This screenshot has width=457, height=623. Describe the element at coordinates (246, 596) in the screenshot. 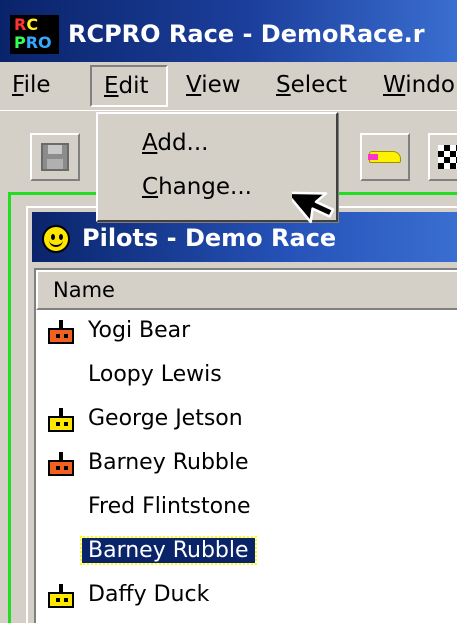

I see `list-item: Daffy Duck` at that location.